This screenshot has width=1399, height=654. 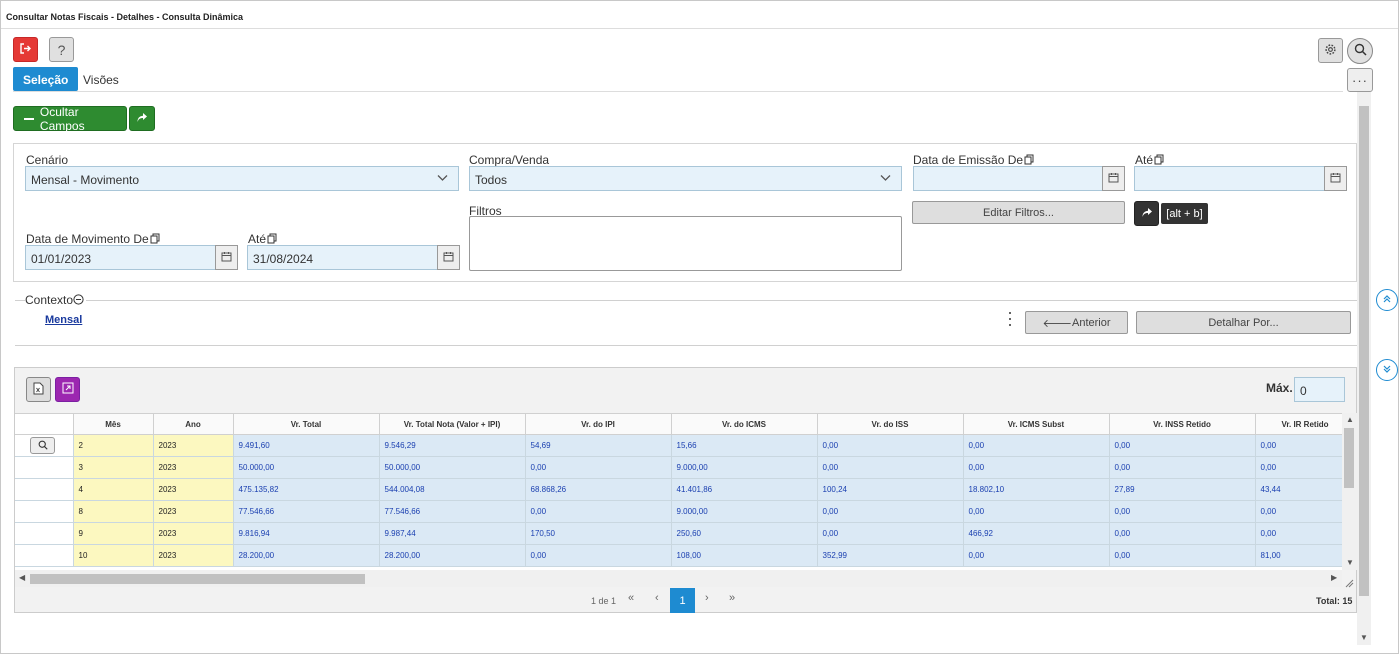 I want to click on scroll-down-icon: ▼, so click(x=1350, y=562).